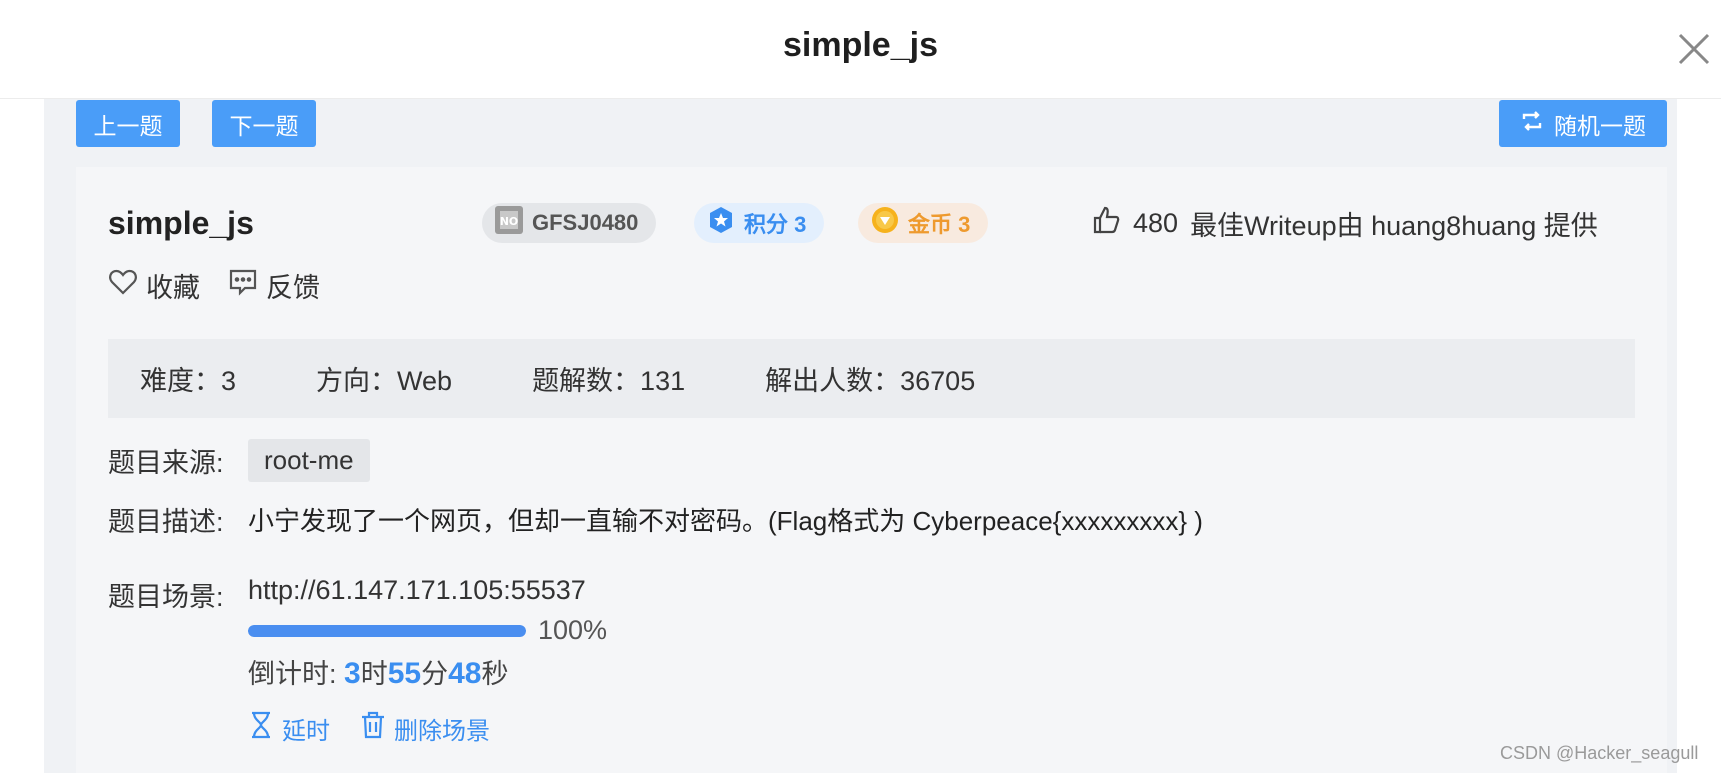 The image size is (1721, 773). I want to click on modal-header: simple_js, so click(860, 49).